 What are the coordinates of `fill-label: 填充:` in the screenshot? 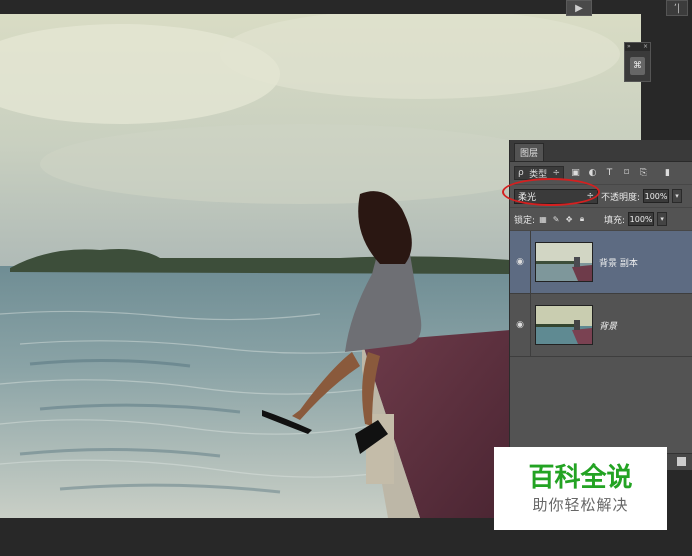 It's located at (615, 220).